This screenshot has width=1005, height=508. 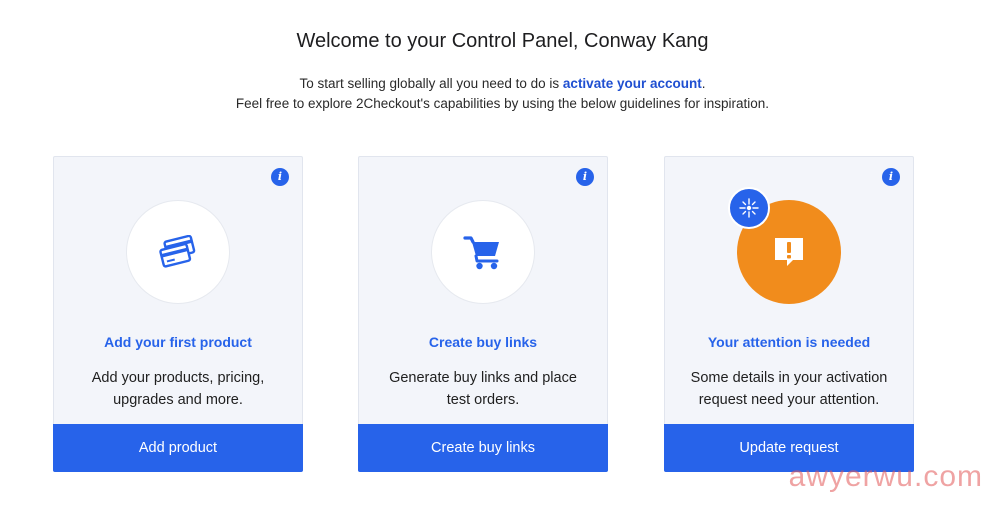 I want to click on activate-account-link: activate your account, so click(x=632, y=83).